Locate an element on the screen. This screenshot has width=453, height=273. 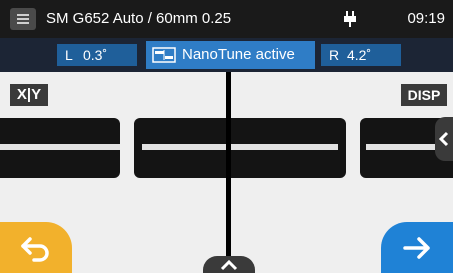
fiber-left is located at coordinates (60, 148).